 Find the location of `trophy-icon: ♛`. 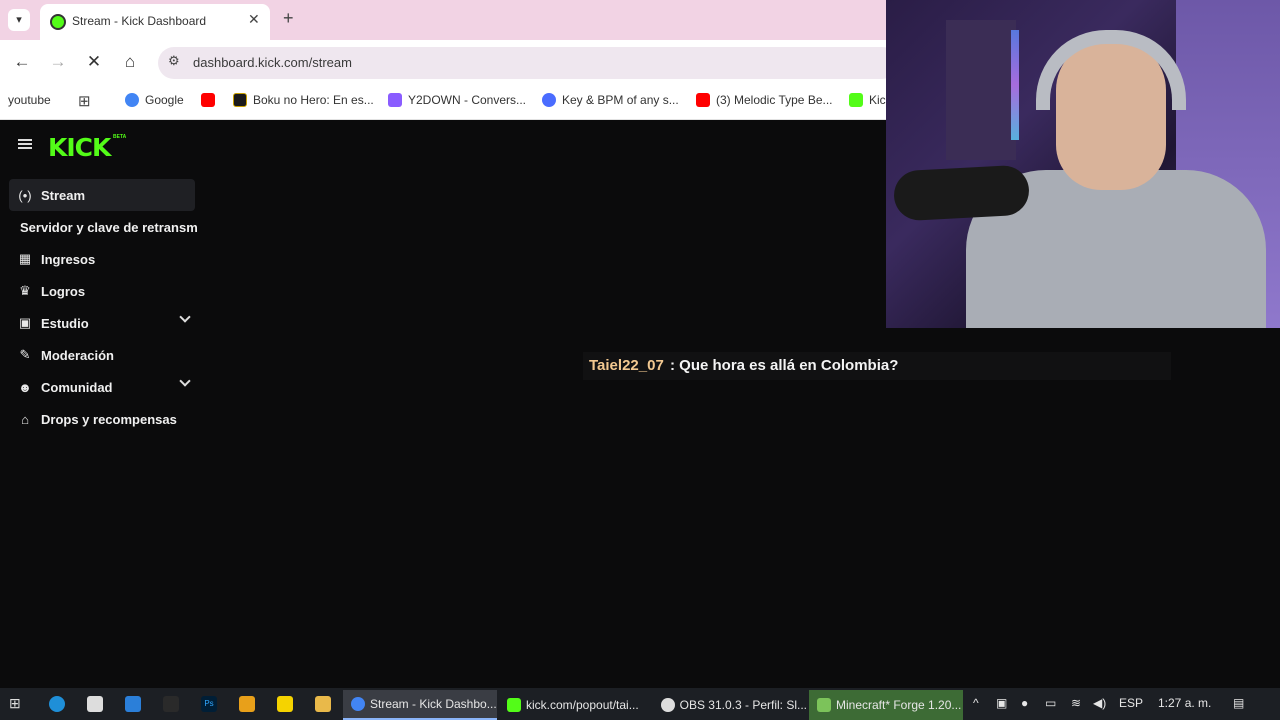

trophy-icon: ♛ is located at coordinates (25, 290).